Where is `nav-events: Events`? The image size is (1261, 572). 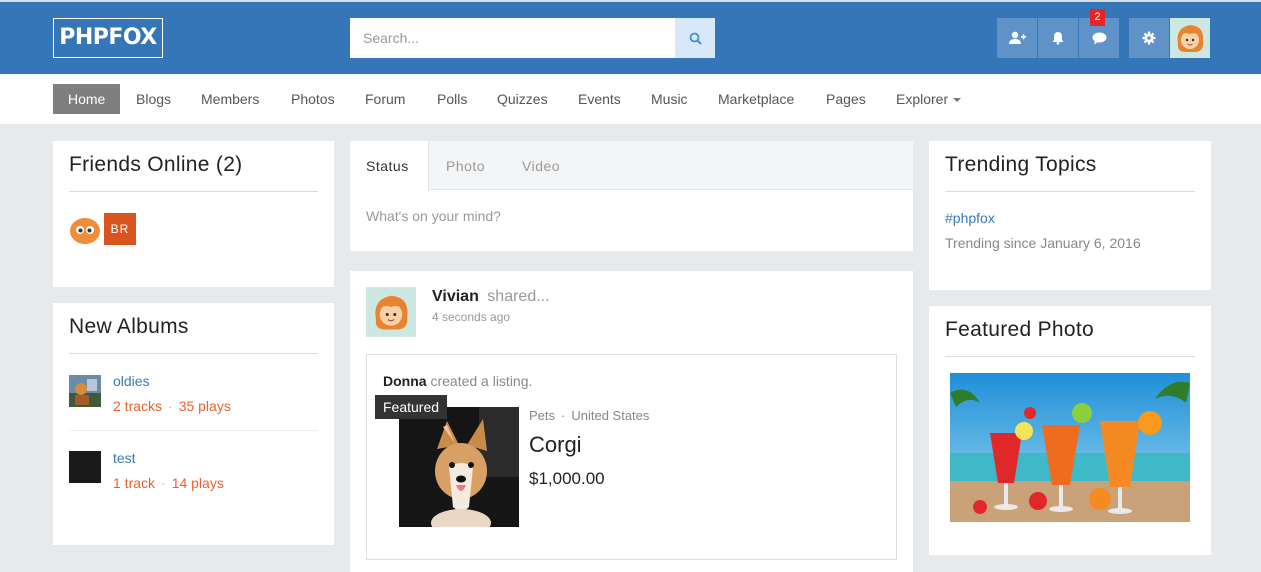
nav-events: Events is located at coordinates (599, 99).